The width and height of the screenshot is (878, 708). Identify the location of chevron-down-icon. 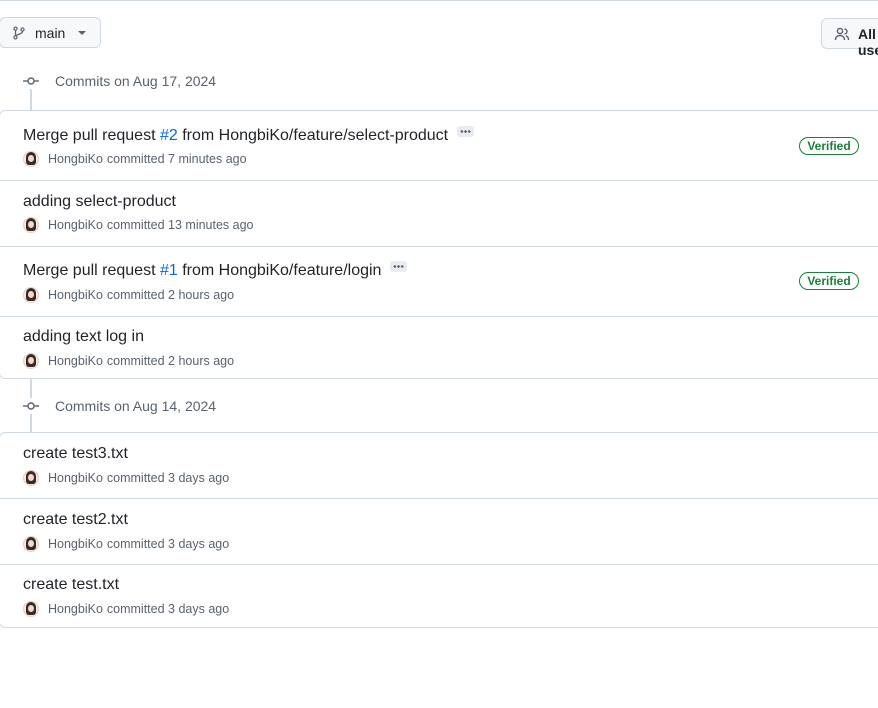
(82, 33).